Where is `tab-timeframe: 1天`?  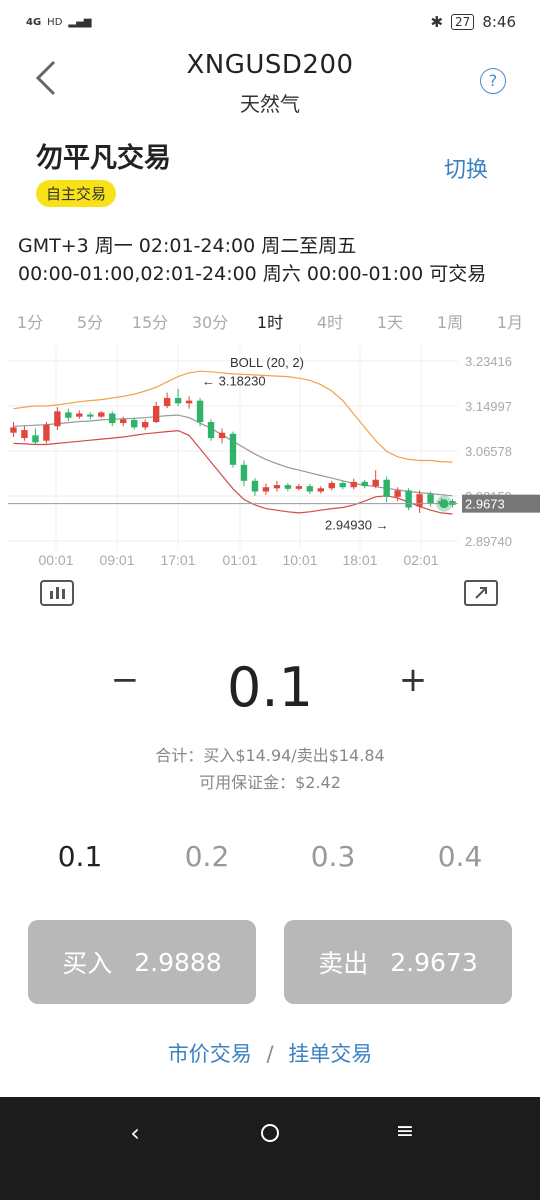
tab-timeframe: 1天 is located at coordinates (390, 323).